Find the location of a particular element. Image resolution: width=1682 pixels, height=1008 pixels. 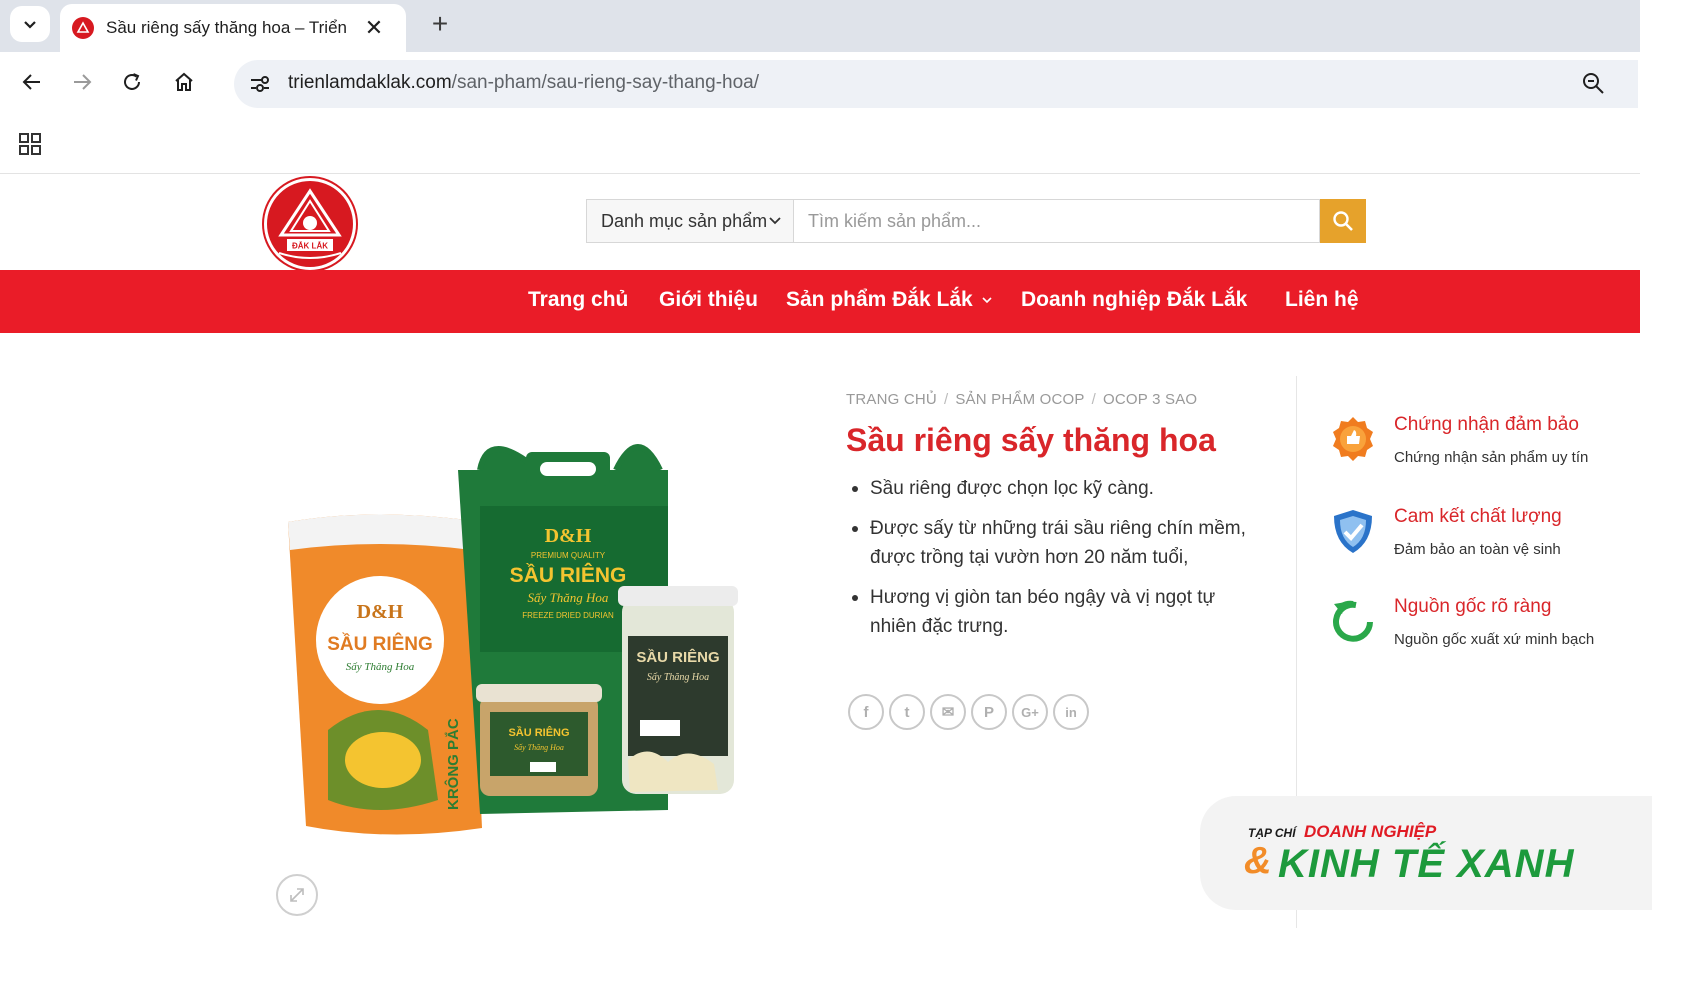

back-button is located at coordinates (32, 82).